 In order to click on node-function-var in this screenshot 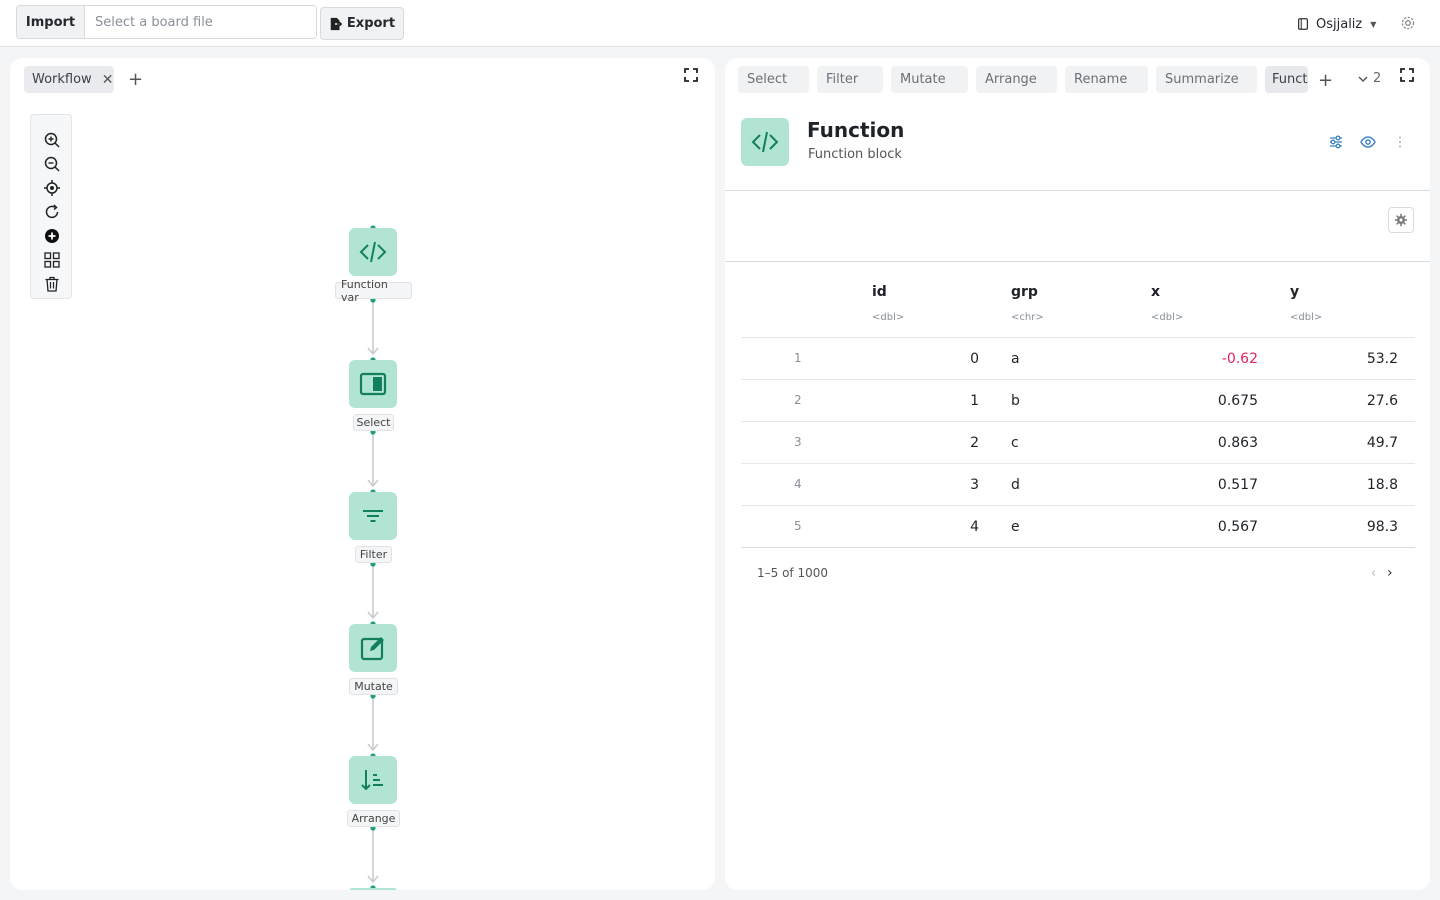, I will do `click(373, 252)`.